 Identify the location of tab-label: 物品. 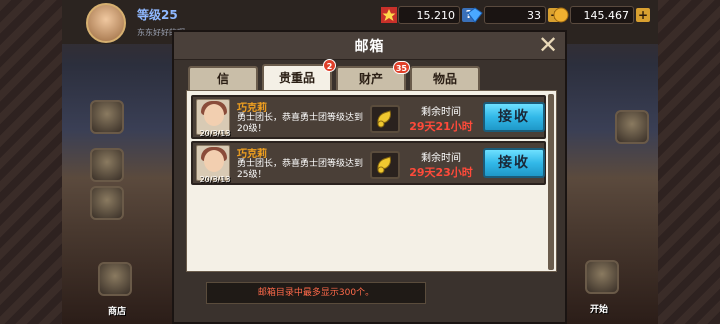
(444, 79).